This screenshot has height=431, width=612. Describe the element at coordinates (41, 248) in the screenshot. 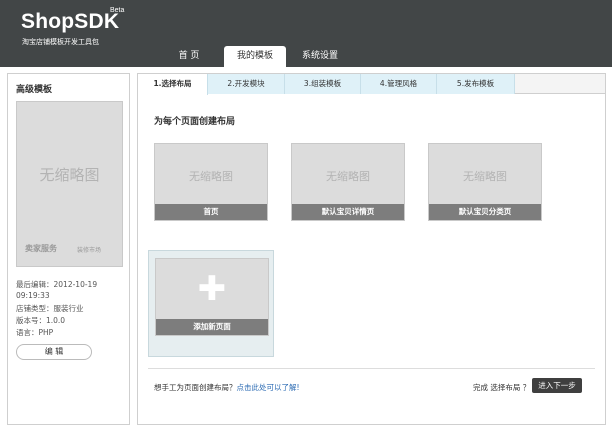

I see `seller-service-logo: 卖家服务` at that location.